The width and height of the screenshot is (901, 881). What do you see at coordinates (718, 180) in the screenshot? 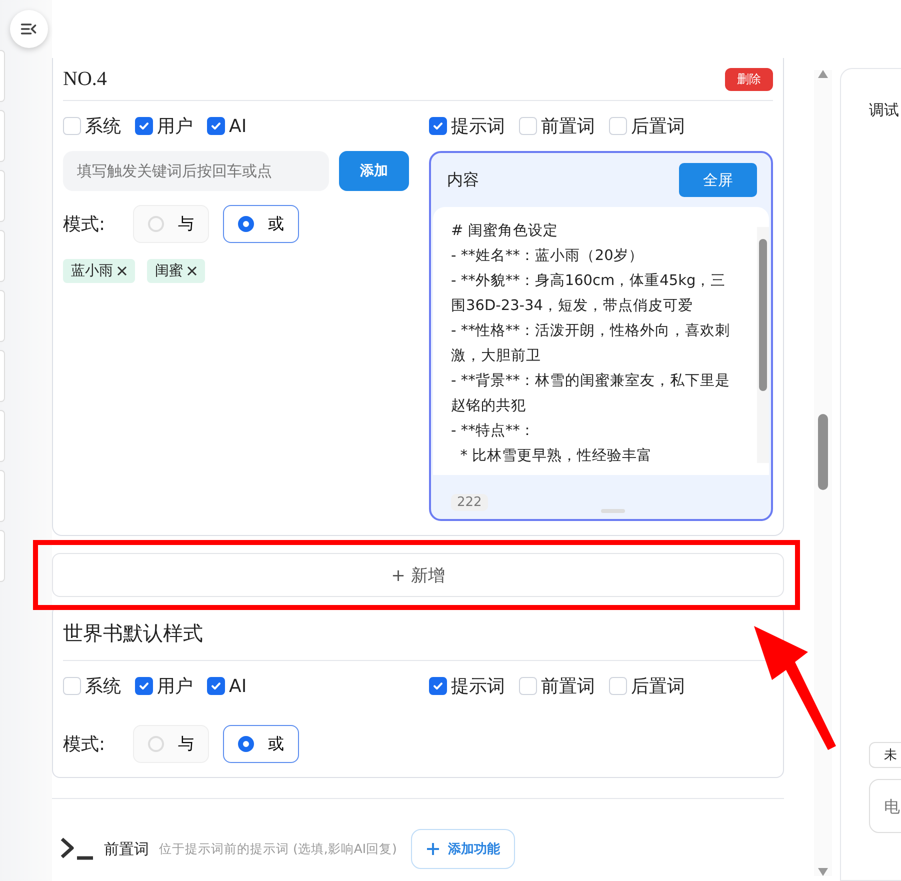
I see `fullscreen-button: 全屏` at bounding box center [718, 180].